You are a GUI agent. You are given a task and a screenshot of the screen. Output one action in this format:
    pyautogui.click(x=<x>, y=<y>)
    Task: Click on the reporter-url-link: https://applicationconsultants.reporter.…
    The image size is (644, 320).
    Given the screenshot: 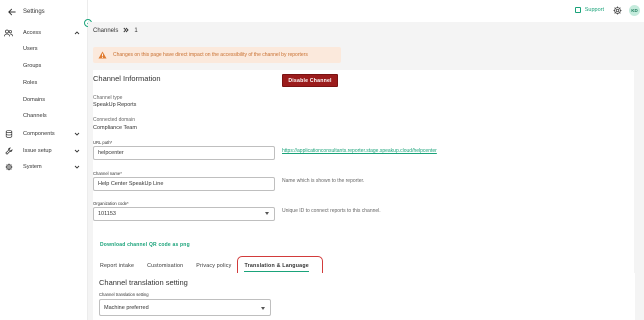 What is the action you would take?
    pyautogui.click(x=359, y=151)
    